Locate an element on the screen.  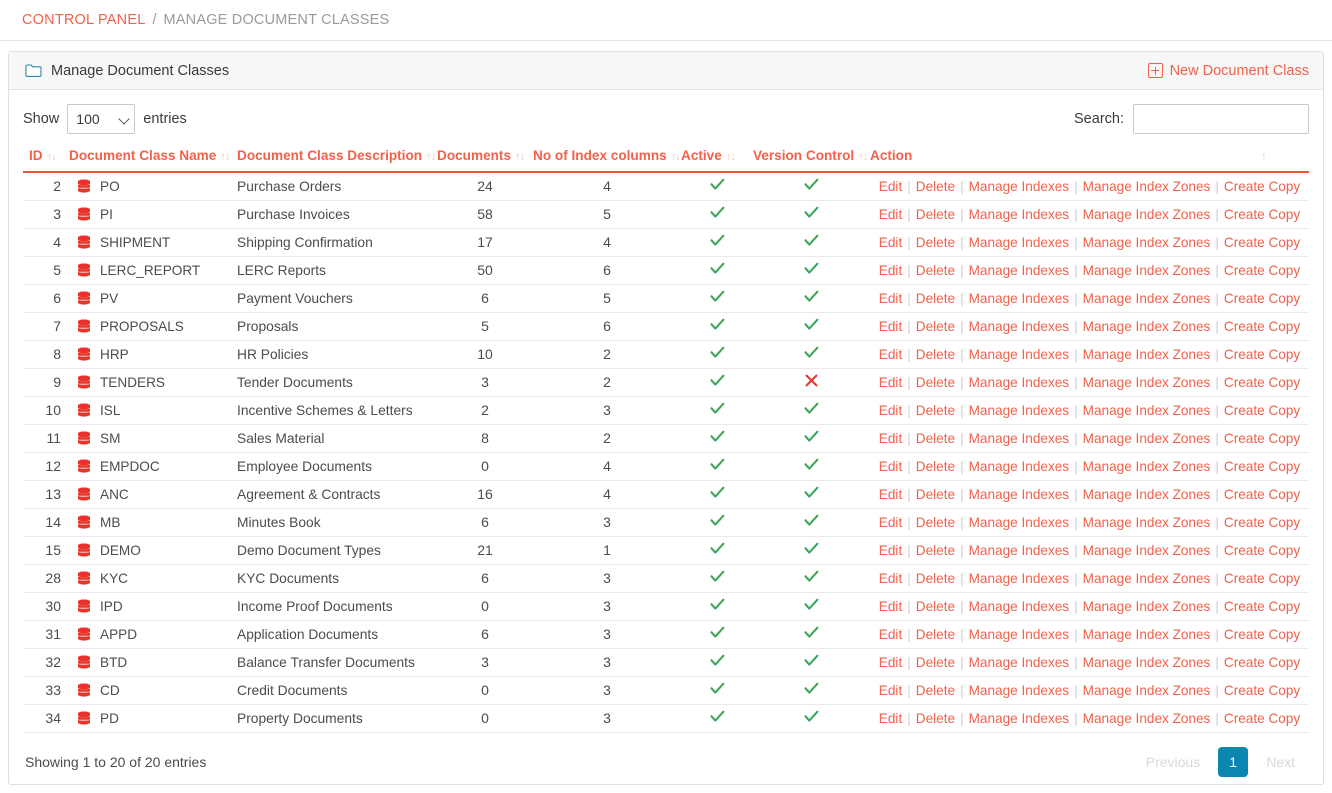
column-header-active: Active ↑↓ is located at coordinates (717, 160).